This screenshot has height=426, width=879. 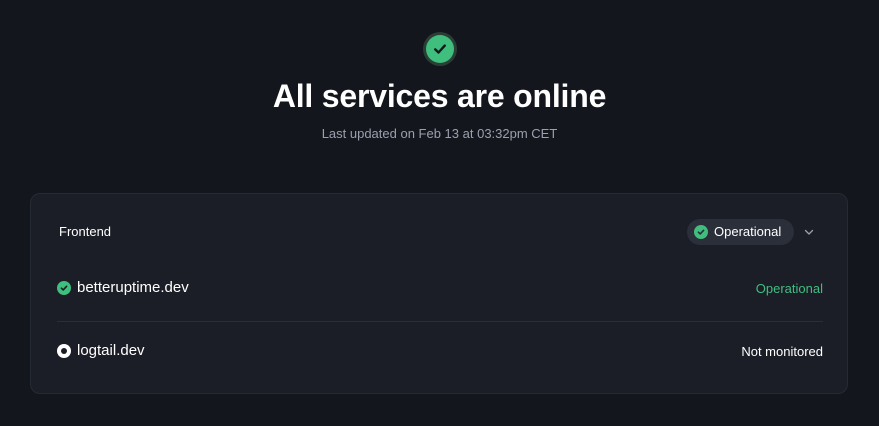 I want to click on service-name: betteruptime.dev, so click(x=133, y=287).